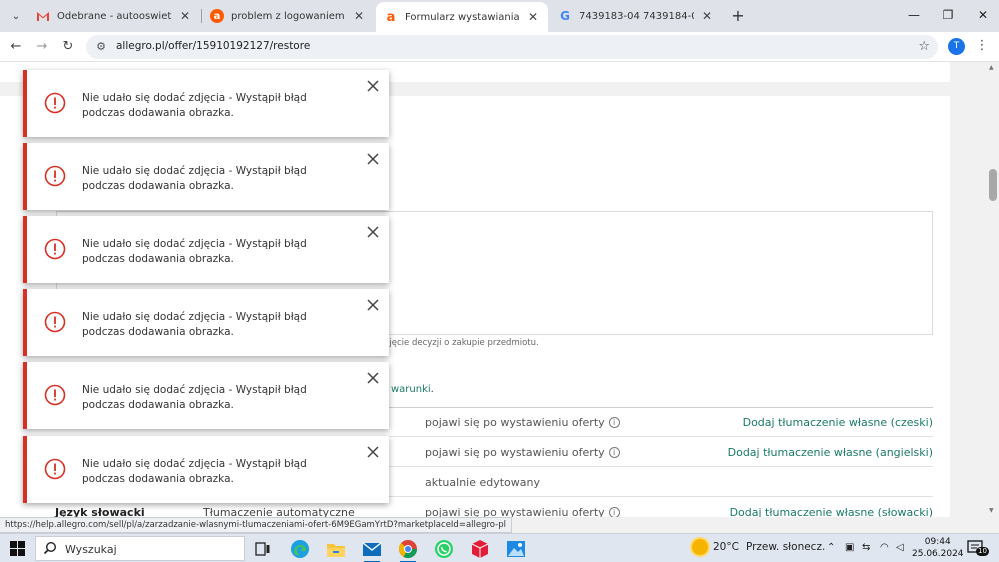  I want to click on tab-title: Odebrane - autooswietlenielacki, so click(114, 16).